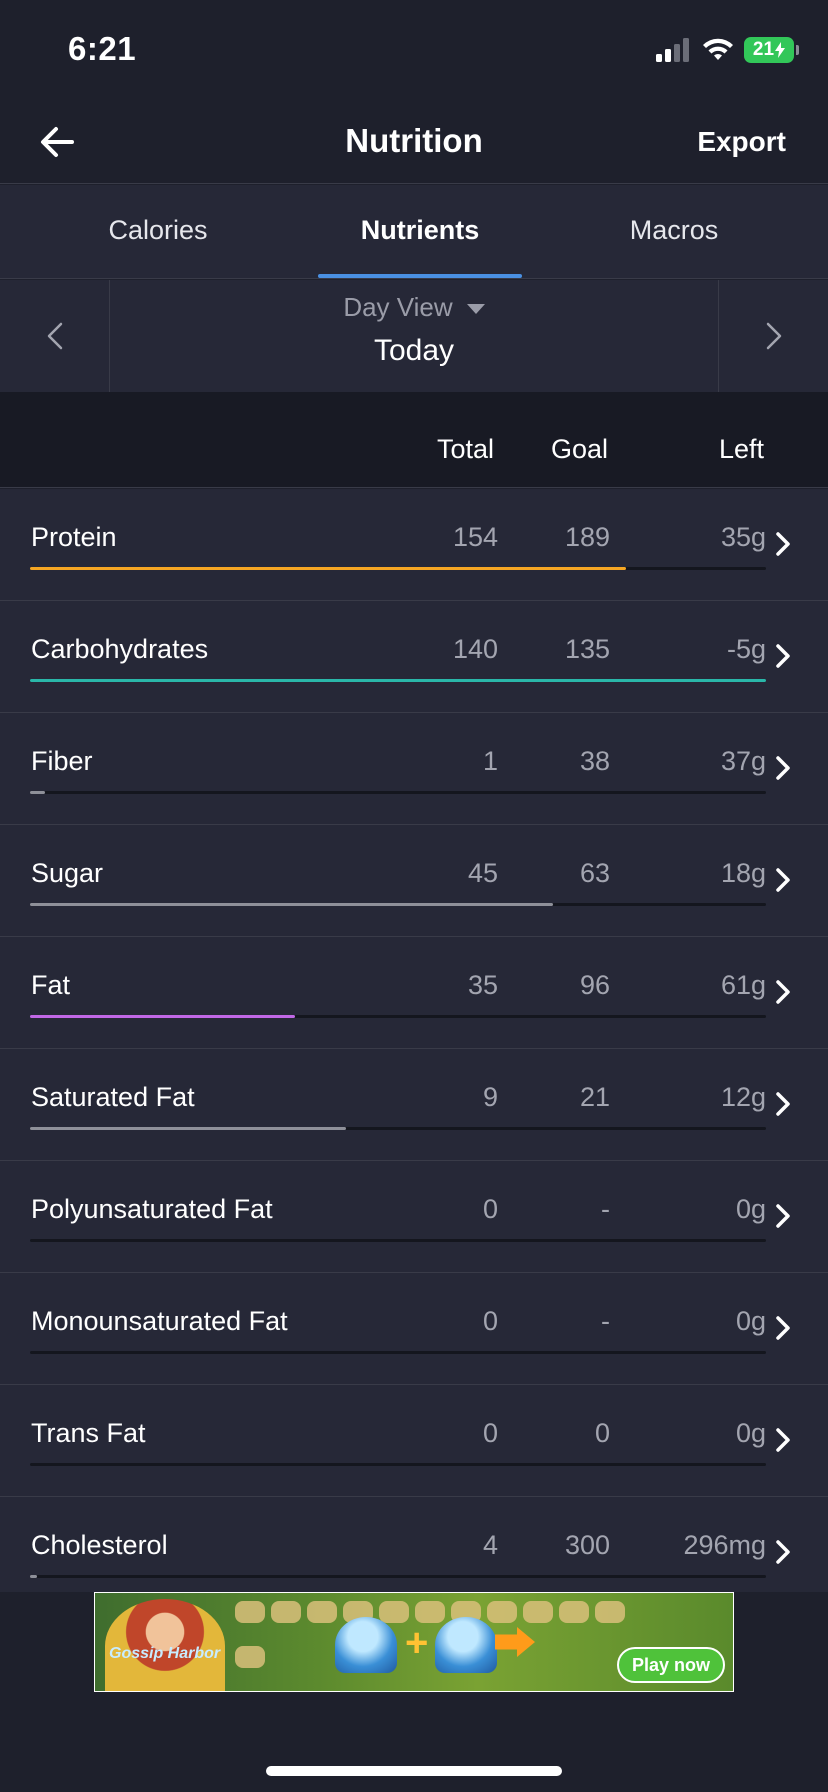 Image resolution: width=828 pixels, height=1792 pixels. Describe the element at coordinates (743, 873) in the screenshot. I see `nutrient-left: 18g` at that location.